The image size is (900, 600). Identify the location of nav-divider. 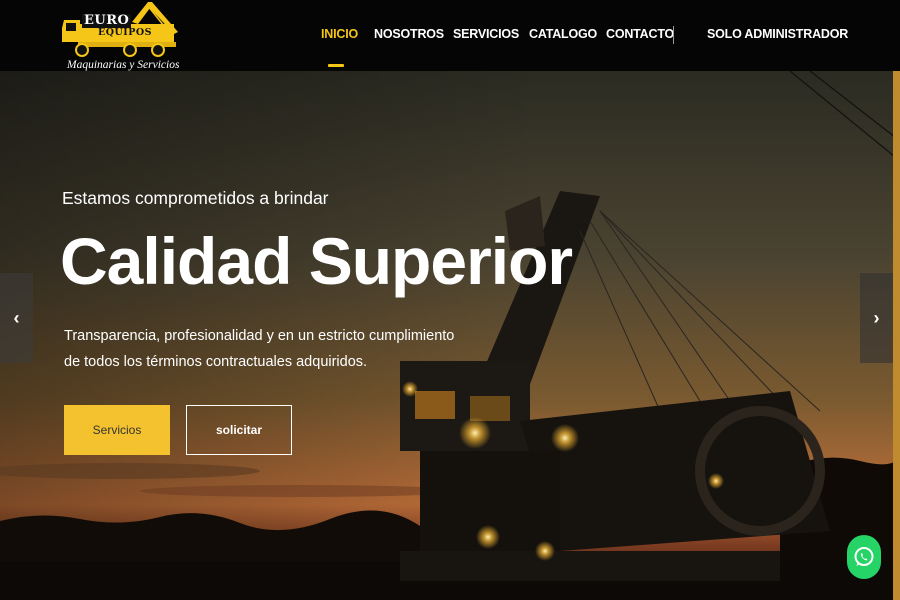
(673, 35).